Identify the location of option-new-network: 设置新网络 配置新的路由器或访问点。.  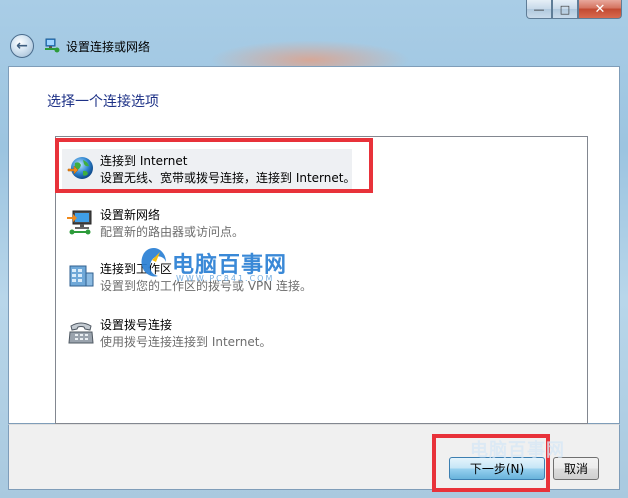
(207, 223).